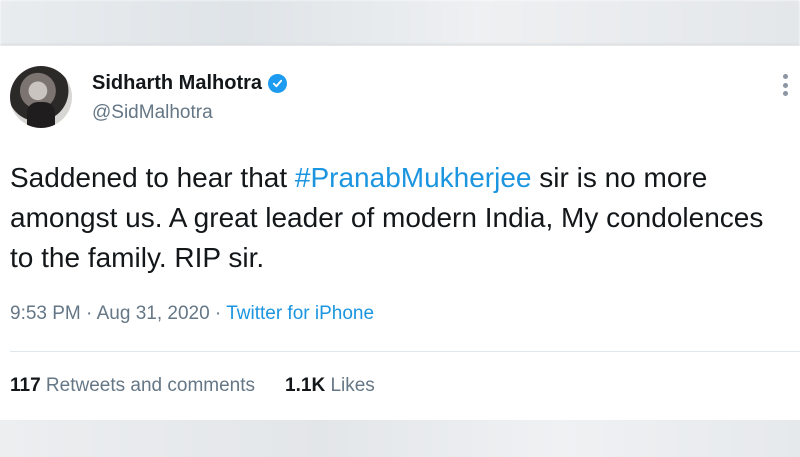  What do you see at coordinates (405, 351) in the screenshot?
I see `divider` at bounding box center [405, 351].